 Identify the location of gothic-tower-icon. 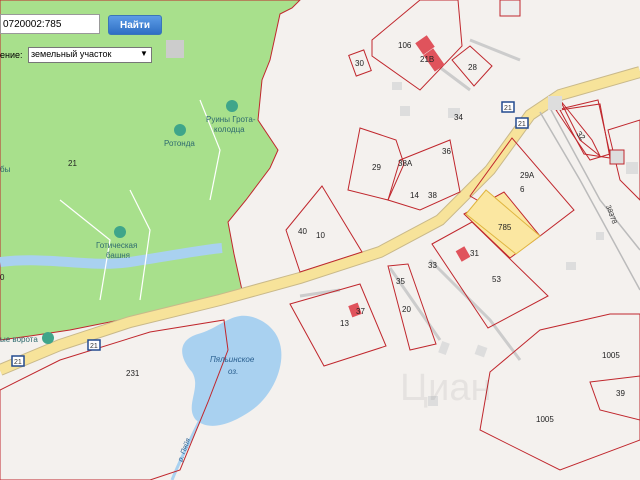
(120, 232).